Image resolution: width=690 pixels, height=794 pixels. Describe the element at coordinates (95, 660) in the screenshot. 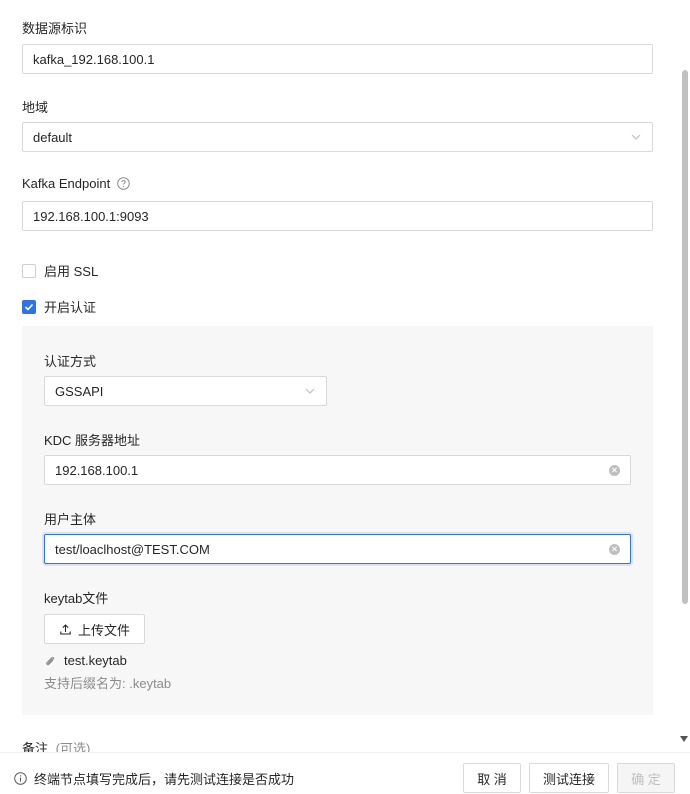

I see `uploaded-file-name: test.keytab` at that location.